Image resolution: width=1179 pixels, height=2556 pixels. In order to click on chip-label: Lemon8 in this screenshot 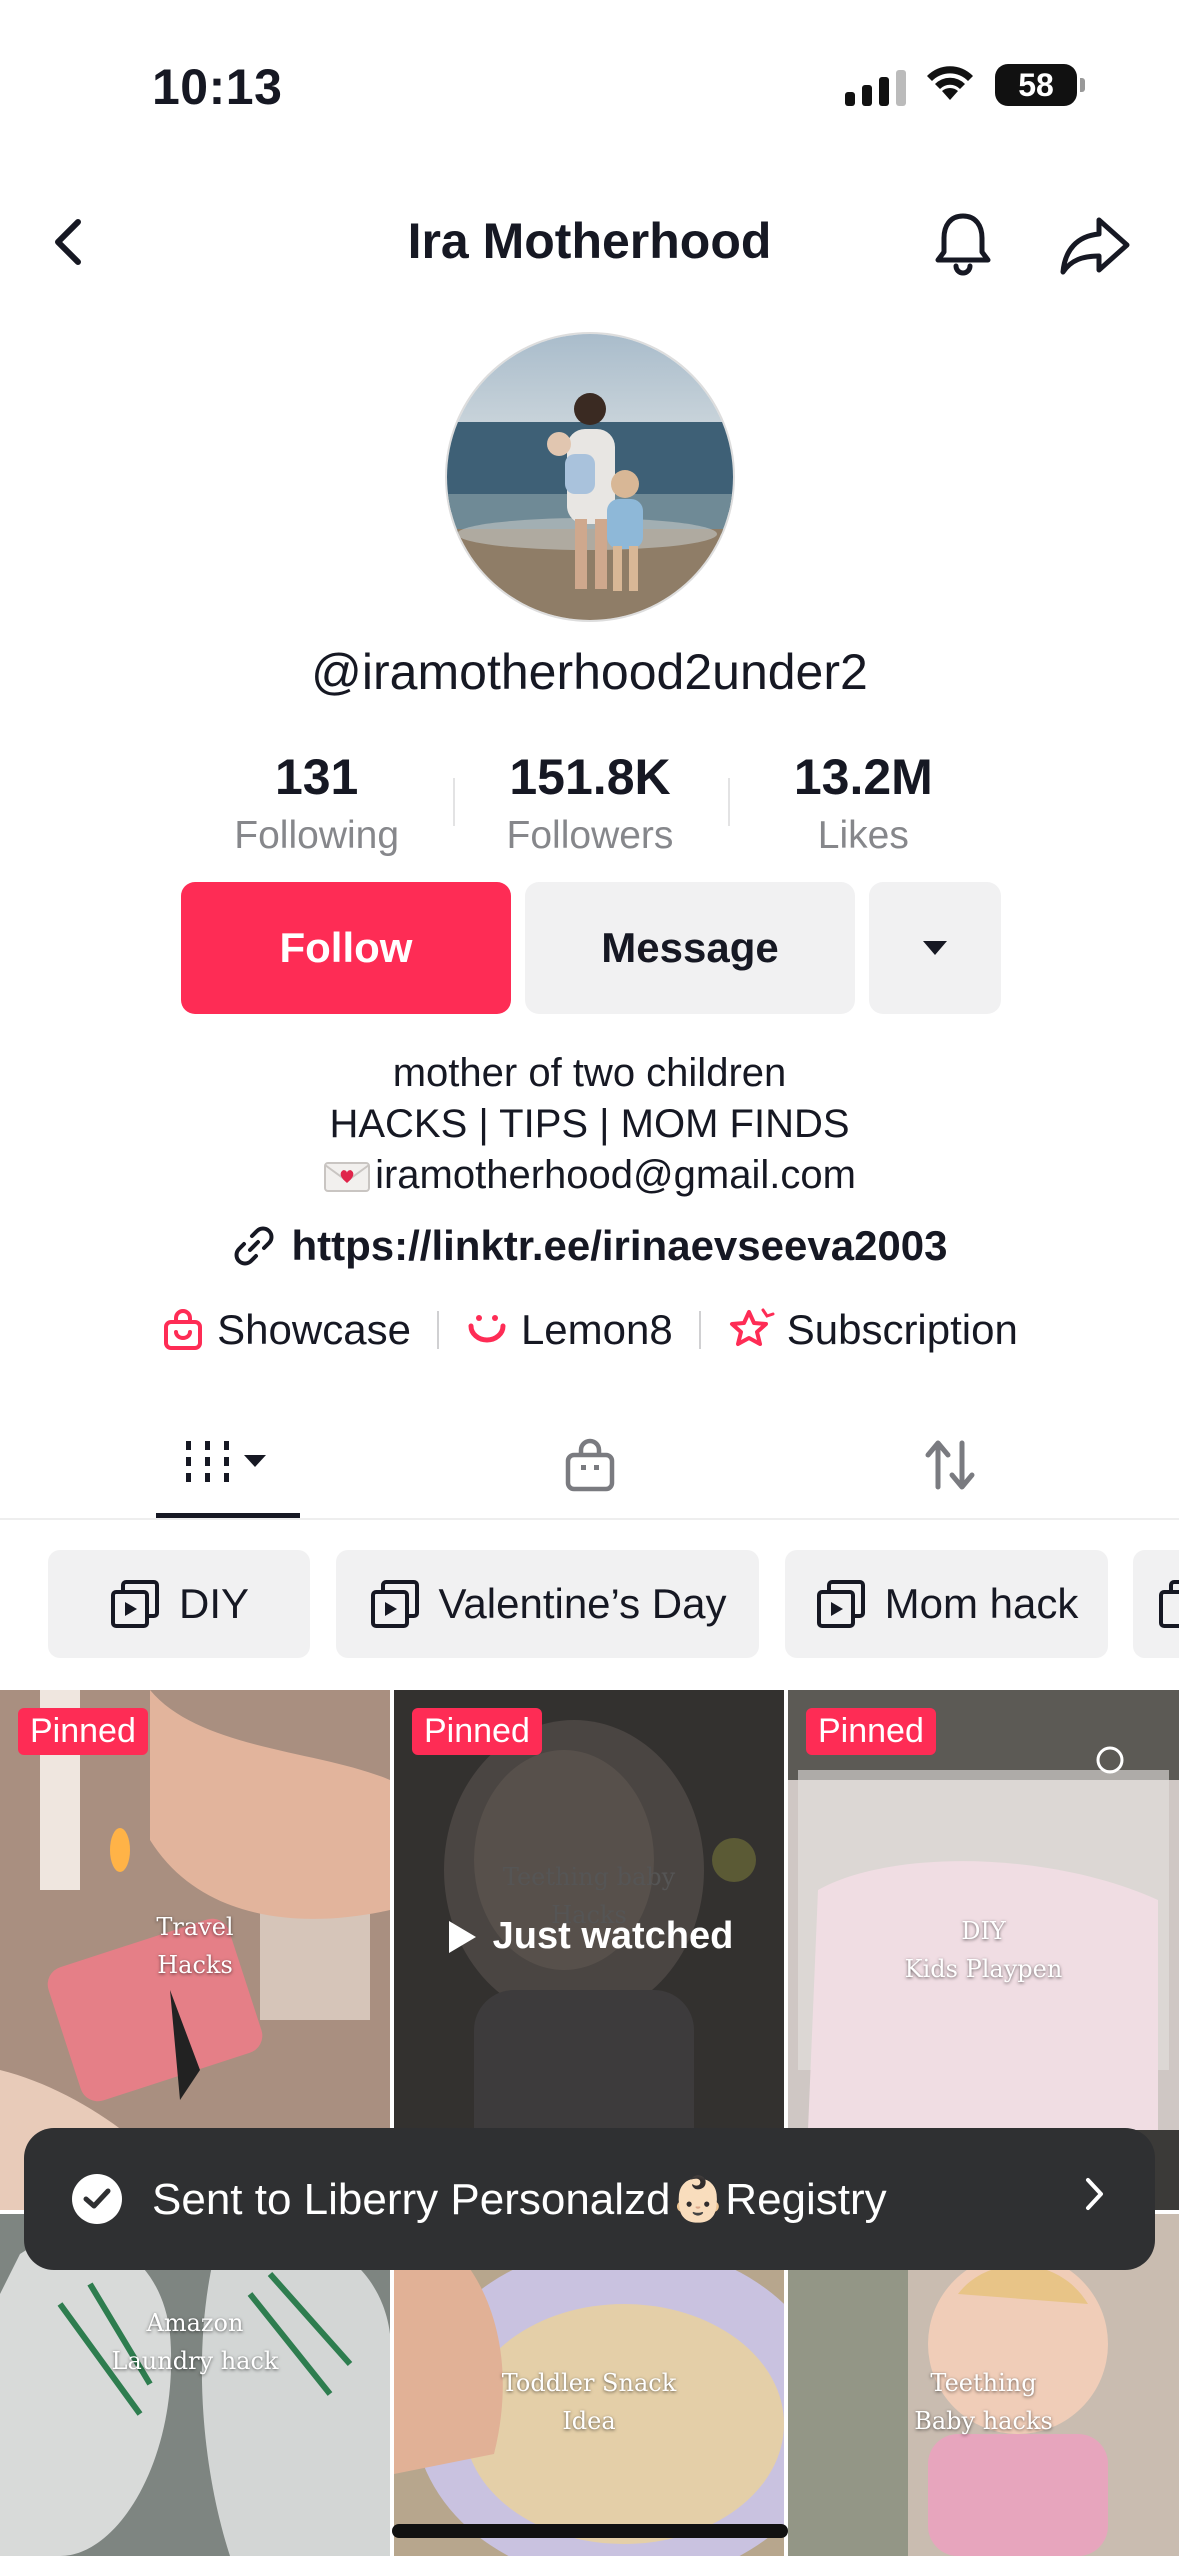, I will do `click(596, 1329)`.